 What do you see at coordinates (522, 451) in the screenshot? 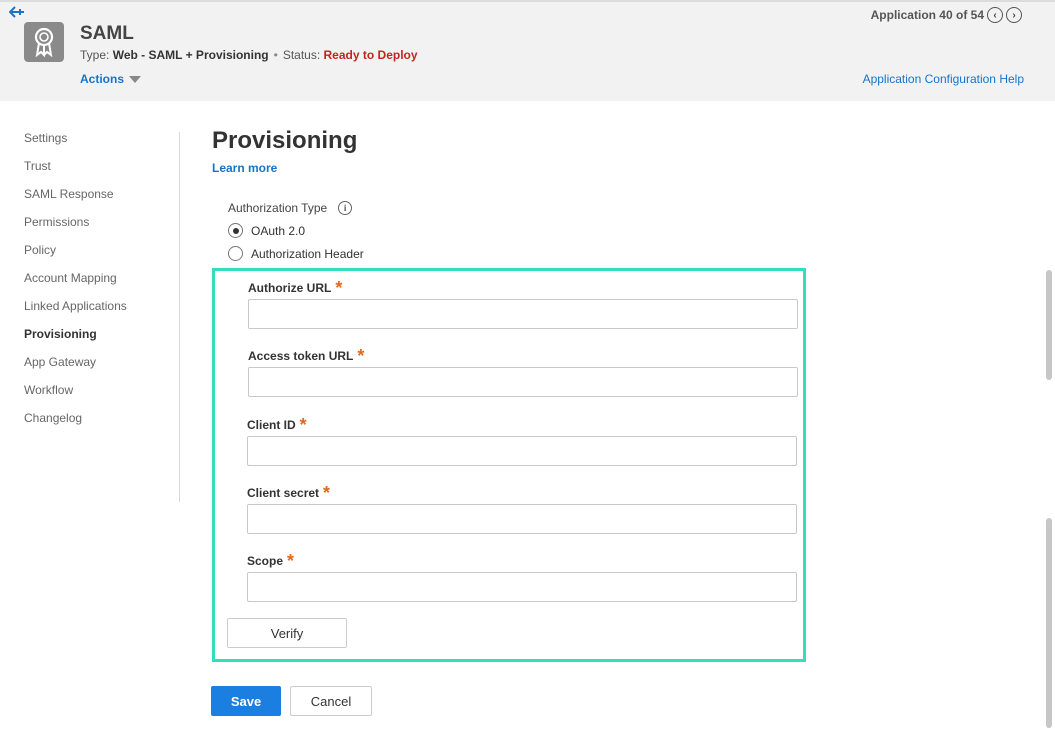
I see `client-id-input` at bounding box center [522, 451].